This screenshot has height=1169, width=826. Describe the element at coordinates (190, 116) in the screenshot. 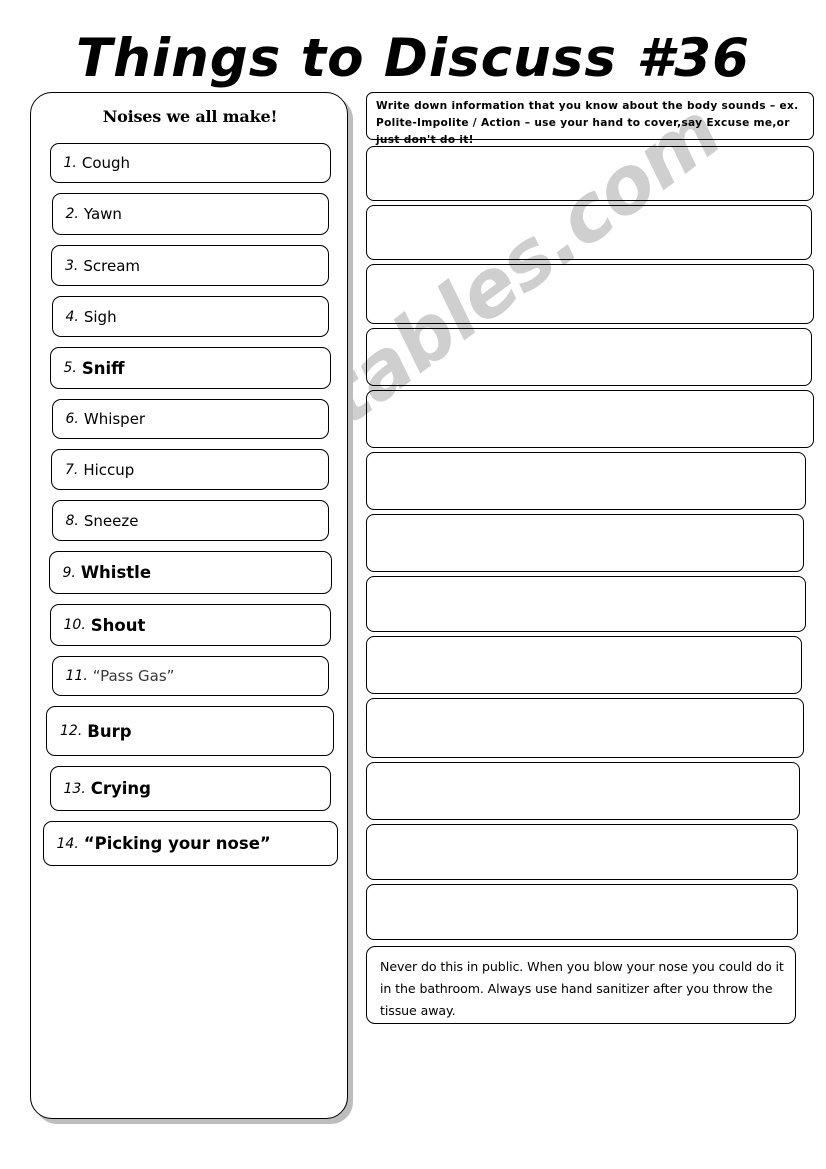

I see `noises-panel-header: Noises we all make!` at that location.